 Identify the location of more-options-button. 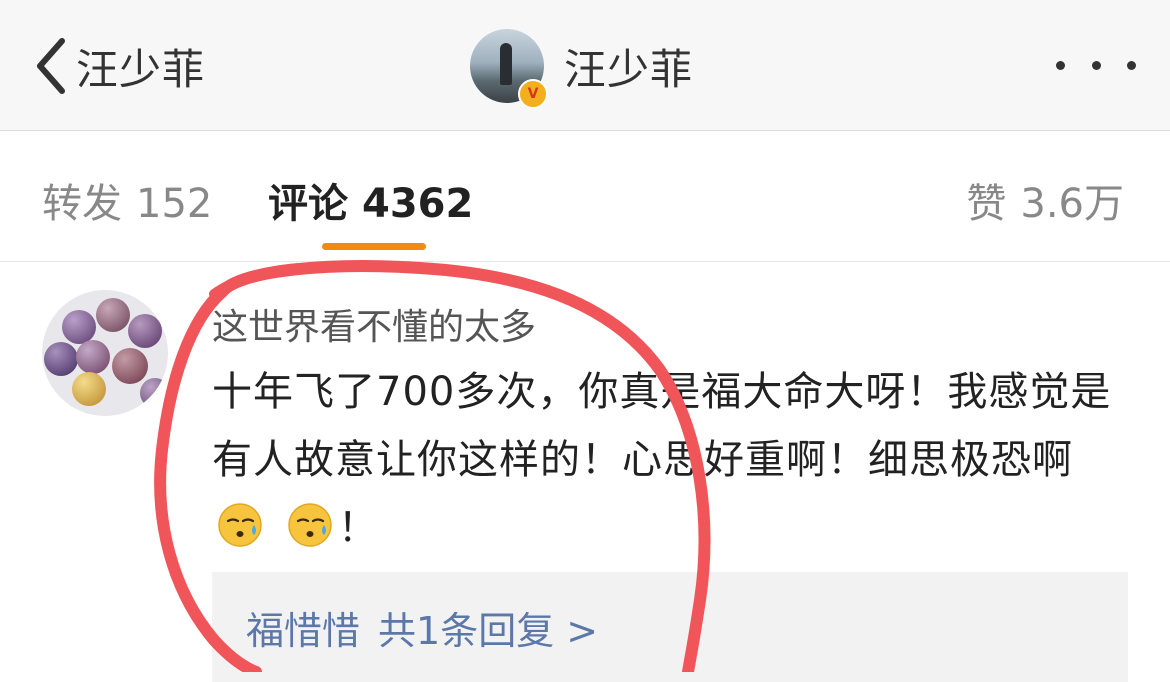
(1096, 65).